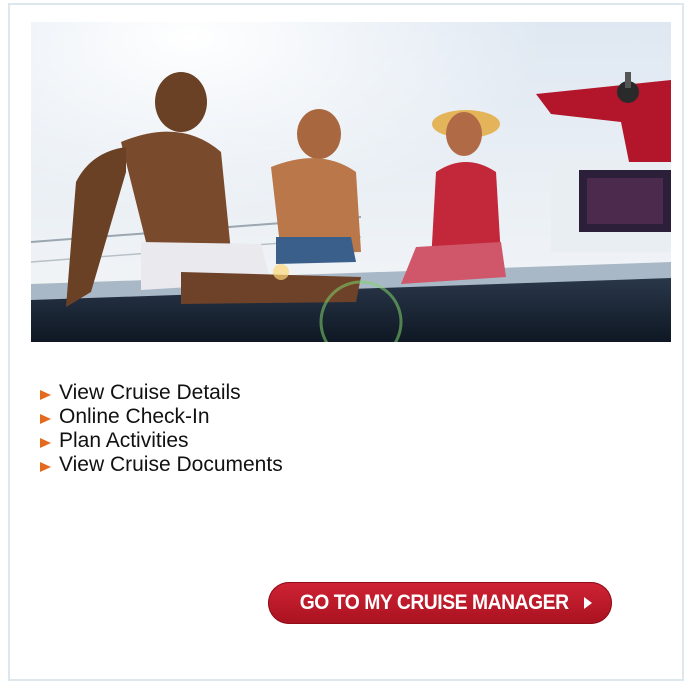 The width and height of the screenshot is (687, 687). I want to click on cta-label: GO TO MY CRUISE MANAGER, so click(434, 602).